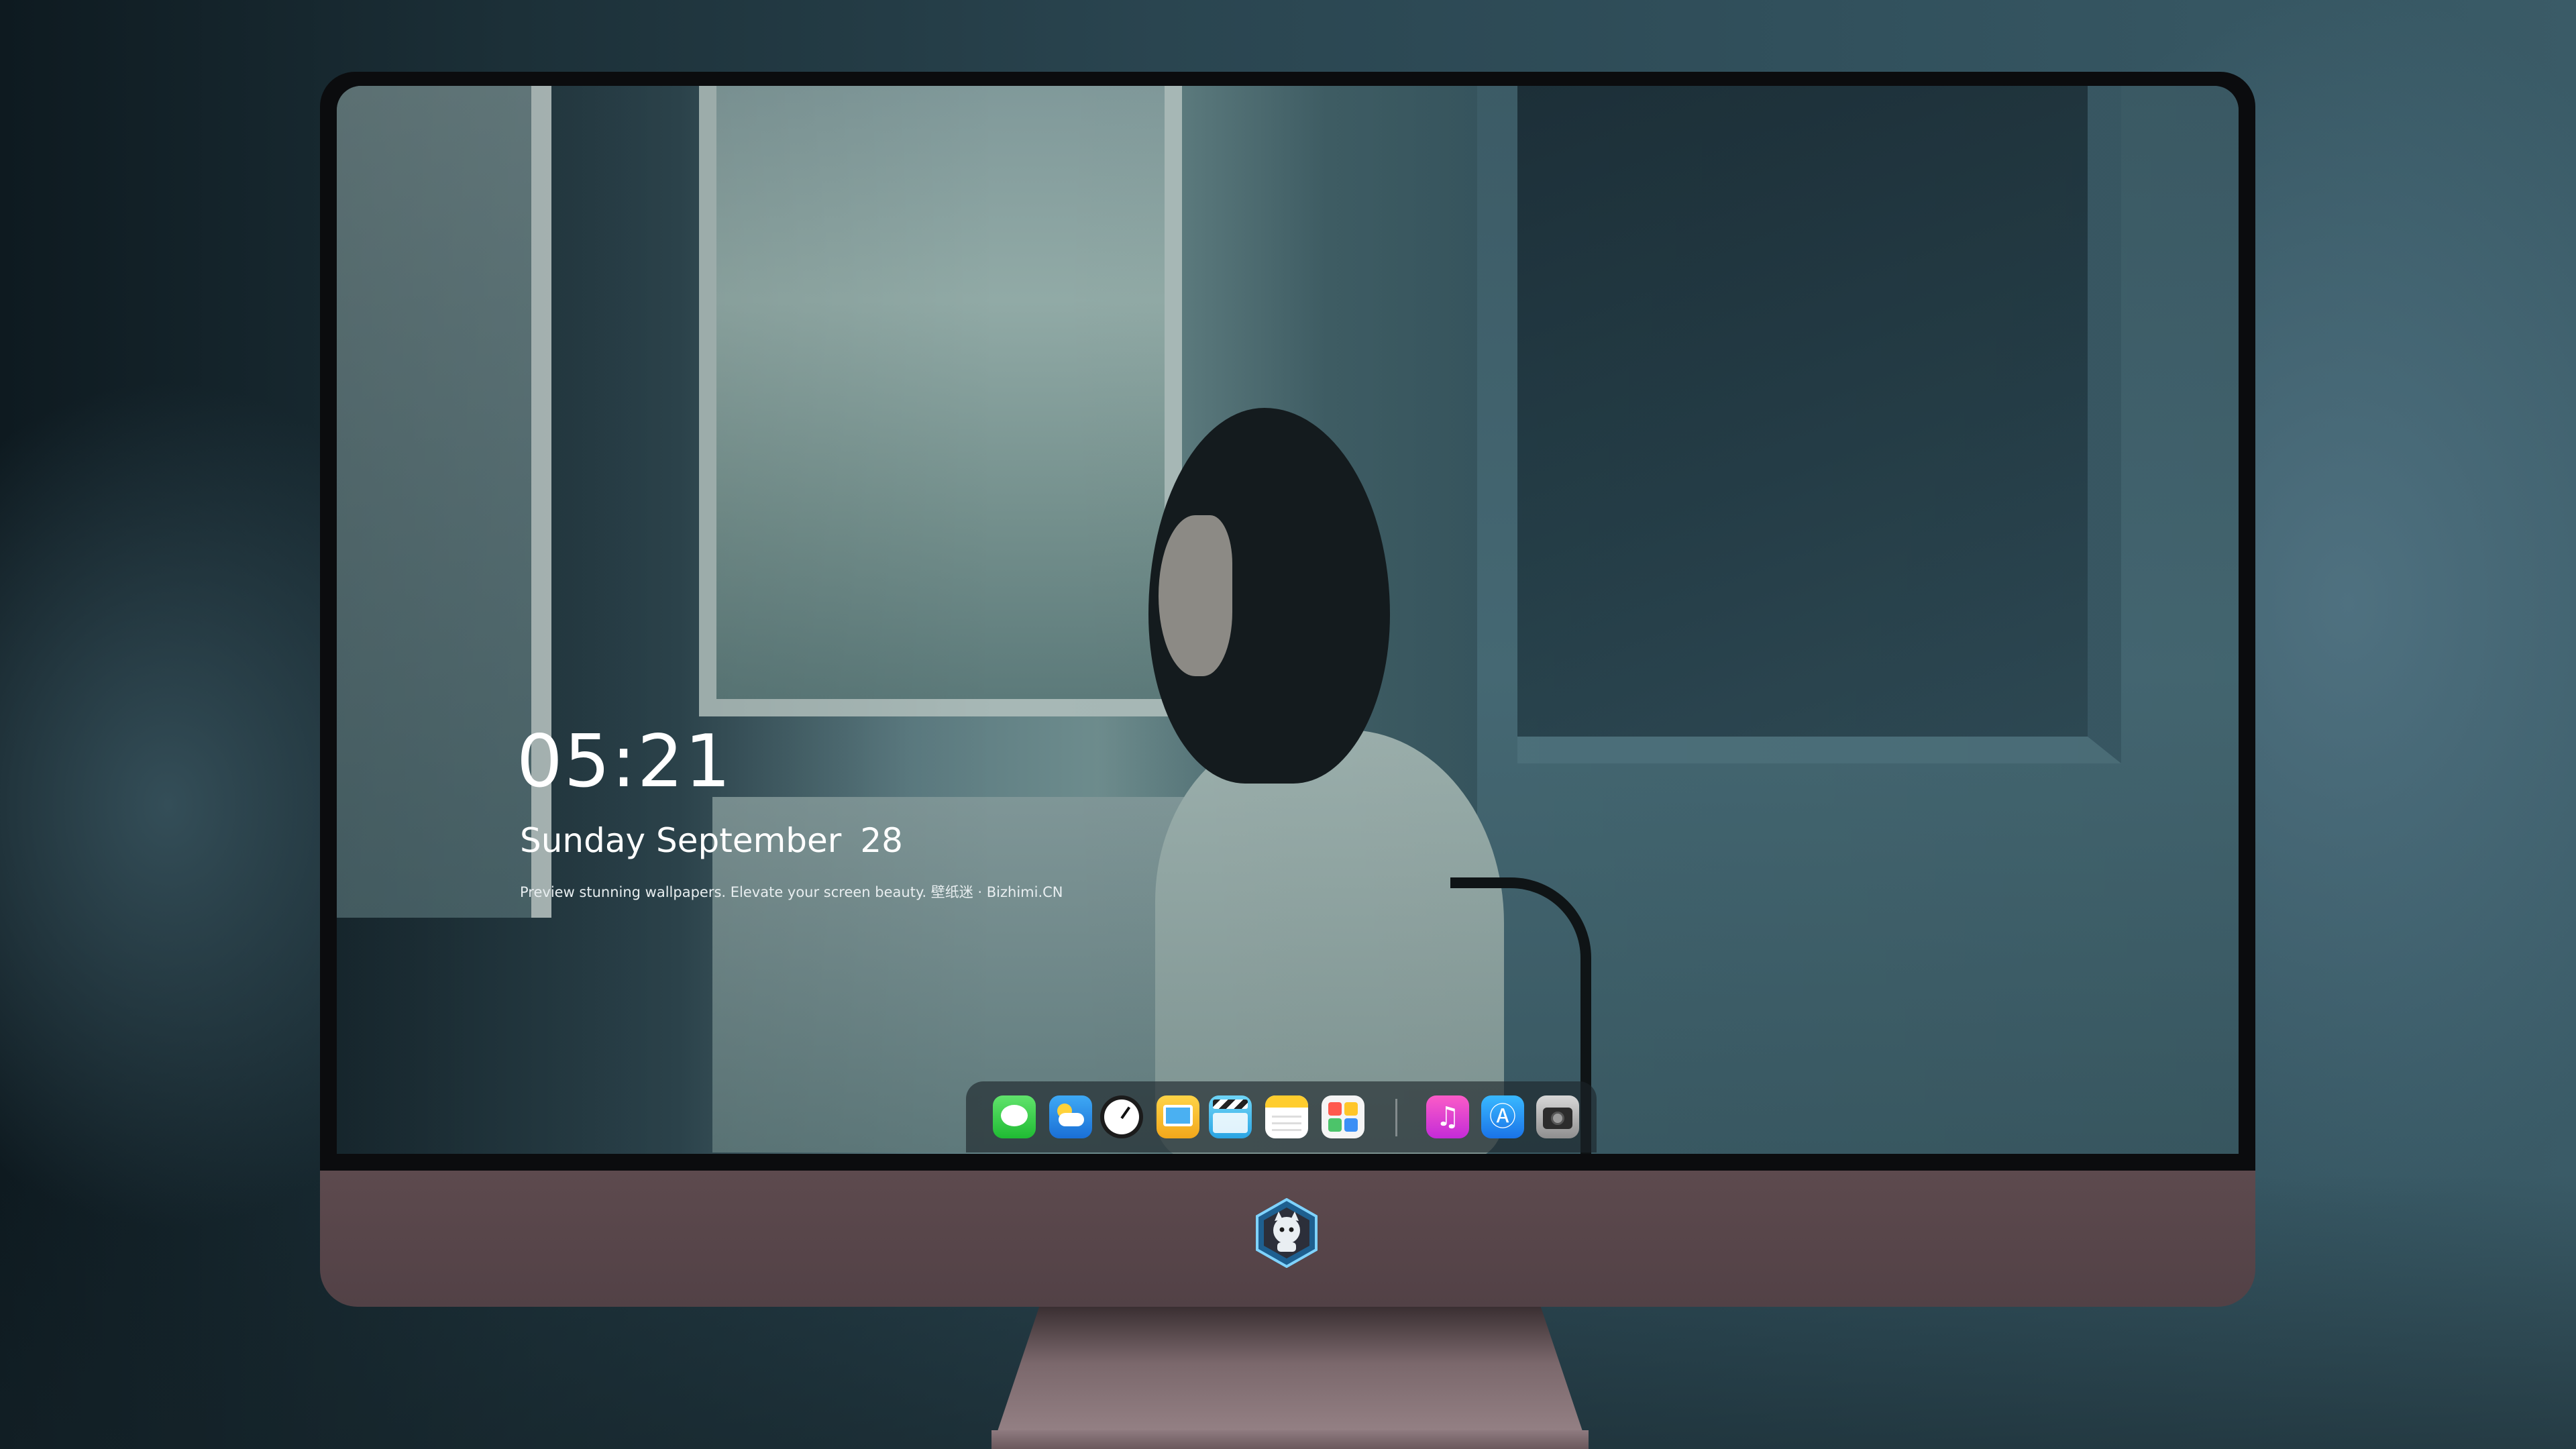 The image size is (2576, 1449). I want to click on app-store-glyph: Ⓐ, so click(1502, 1117).